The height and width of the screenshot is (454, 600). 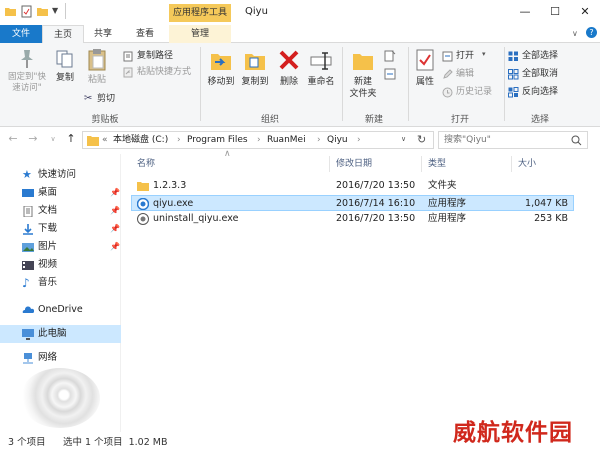 What do you see at coordinates (576, 140) in the screenshot?
I see `search-icon` at bounding box center [576, 140].